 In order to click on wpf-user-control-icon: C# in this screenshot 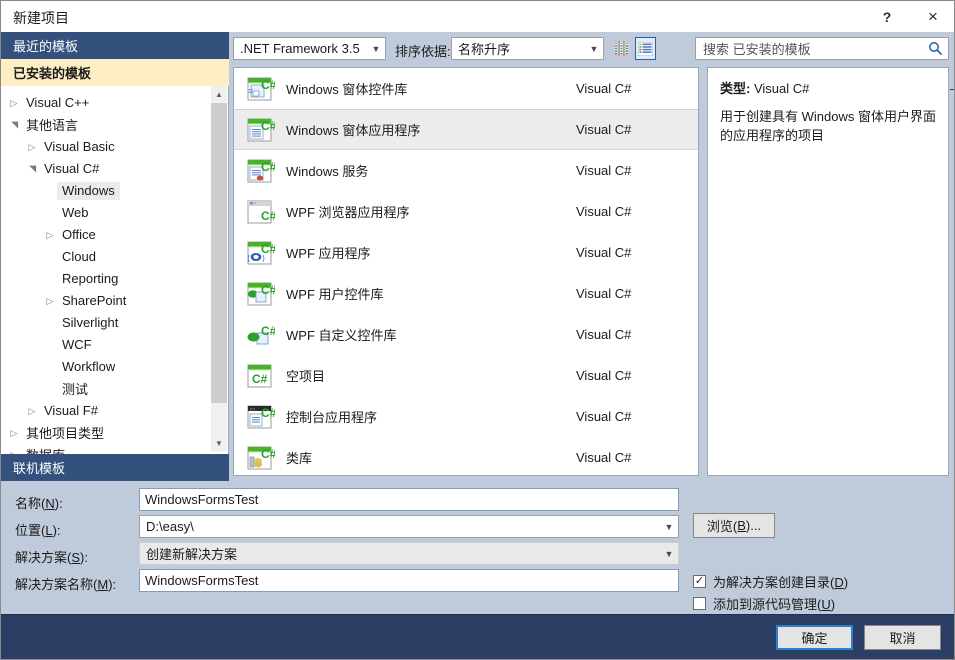, I will do `click(261, 293)`.